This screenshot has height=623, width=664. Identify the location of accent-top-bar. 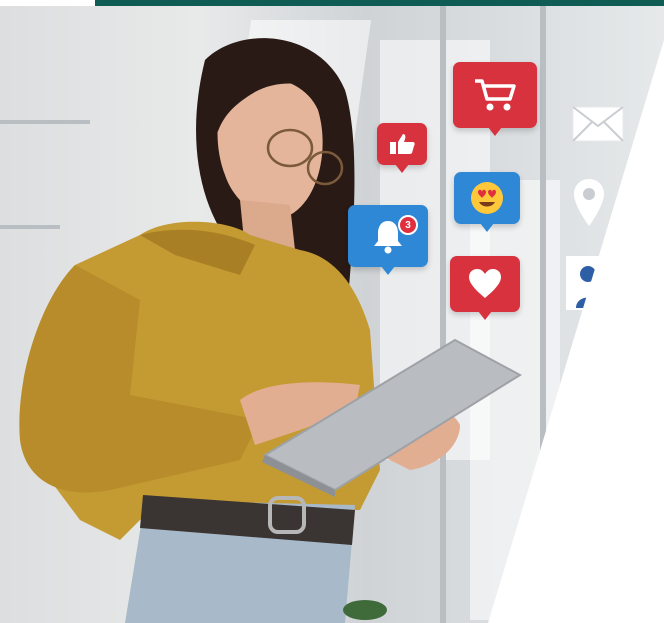
(379, 3).